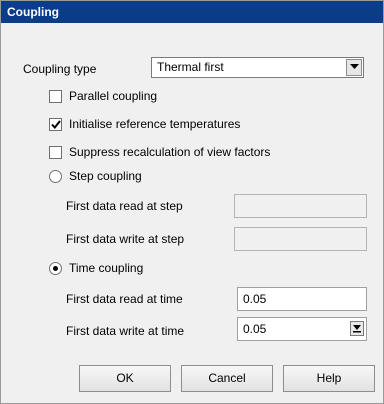 The image size is (384, 404). Describe the element at coordinates (155, 124) in the screenshot. I see `initialise-reference-temperatures-label: Initialise reference temperatures` at that location.